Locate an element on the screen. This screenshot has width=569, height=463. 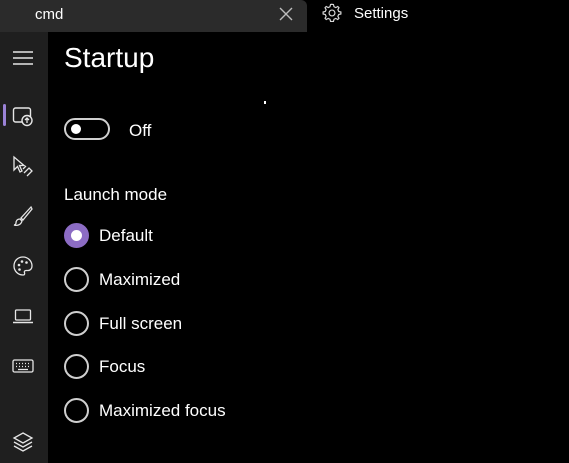
tab-bar: cmd Settings is located at coordinates (284, 16).